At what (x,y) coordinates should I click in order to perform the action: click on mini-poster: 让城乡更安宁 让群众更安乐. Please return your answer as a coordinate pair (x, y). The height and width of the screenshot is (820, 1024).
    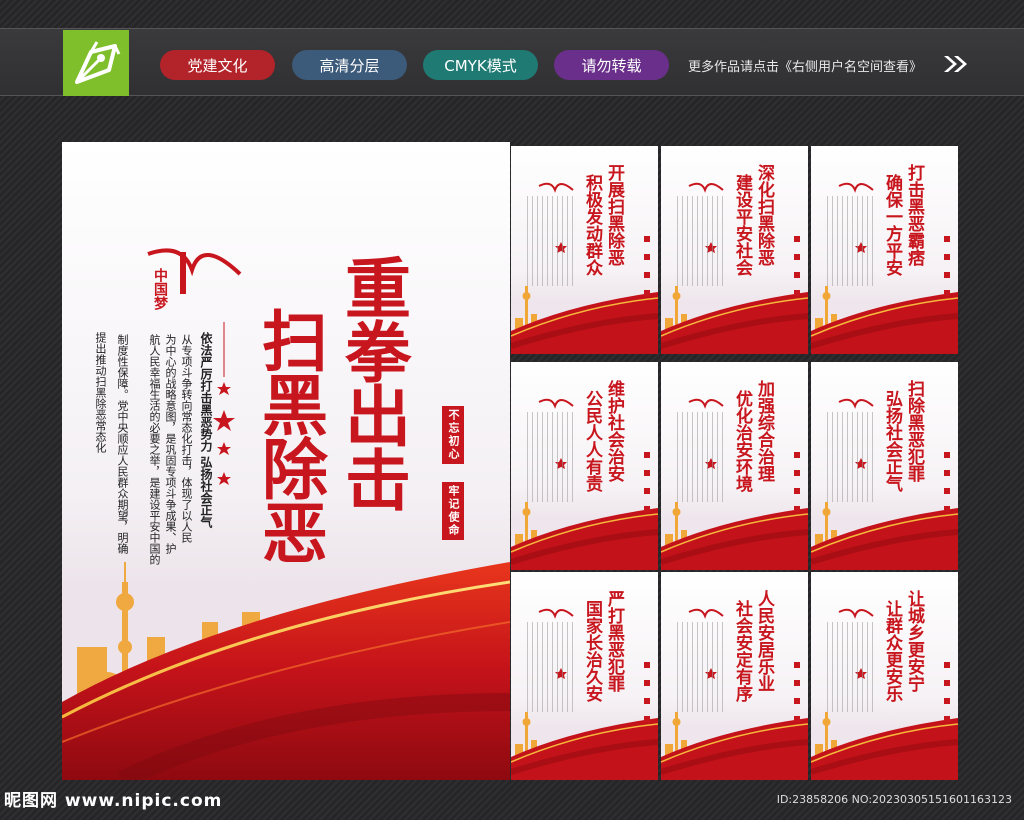
    Looking at the image, I should click on (884, 676).